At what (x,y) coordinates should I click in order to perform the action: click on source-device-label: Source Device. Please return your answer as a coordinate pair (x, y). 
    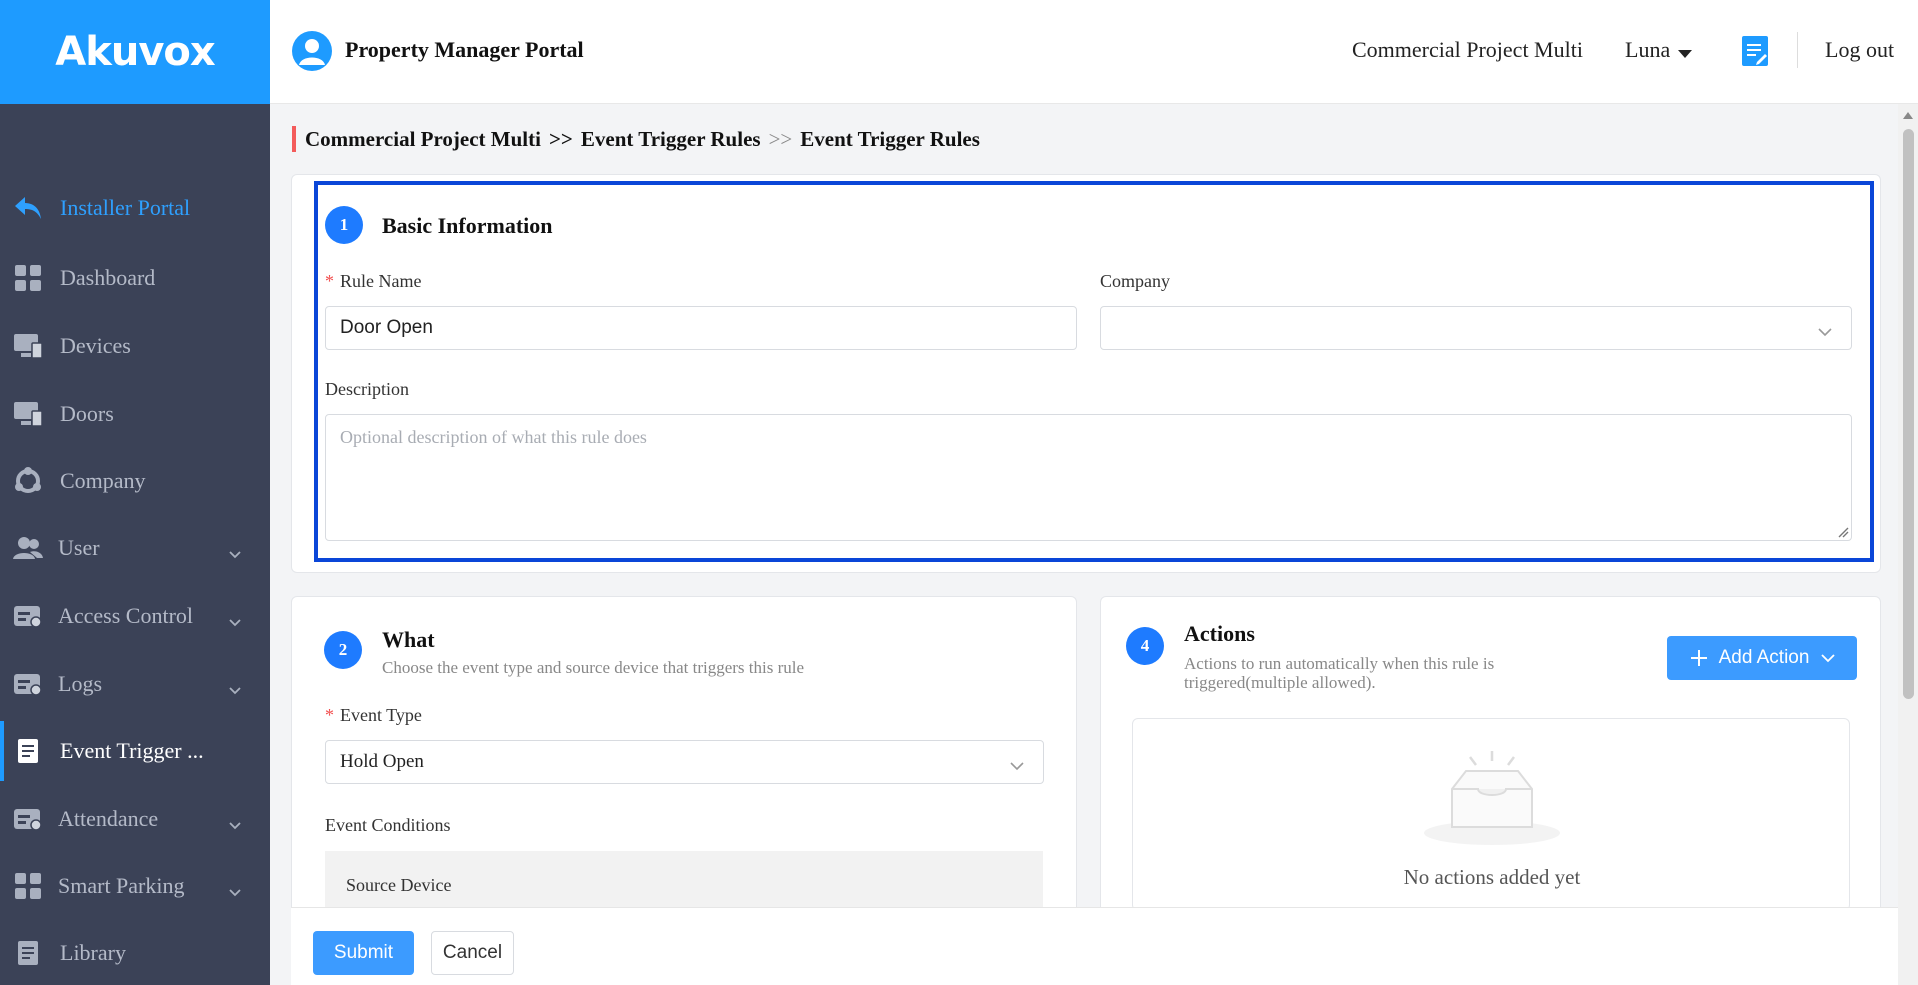
    Looking at the image, I should click on (399, 885).